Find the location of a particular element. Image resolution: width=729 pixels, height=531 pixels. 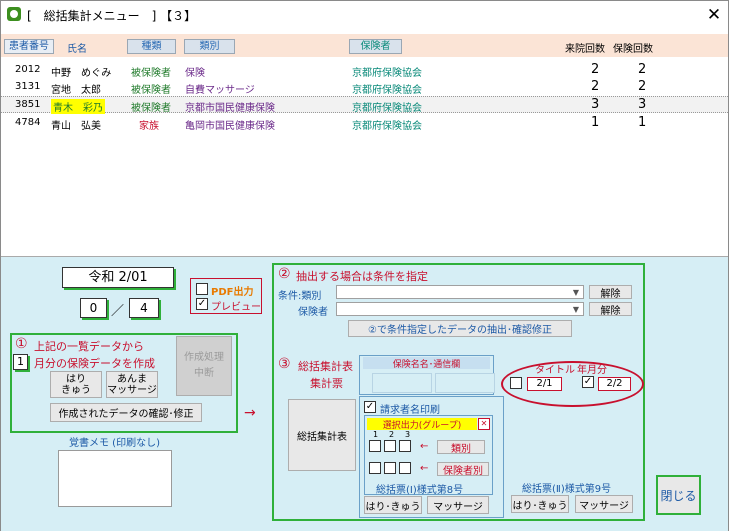

memo-label: 覚書メモ (印刷なし) is located at coordinates (114, 443).